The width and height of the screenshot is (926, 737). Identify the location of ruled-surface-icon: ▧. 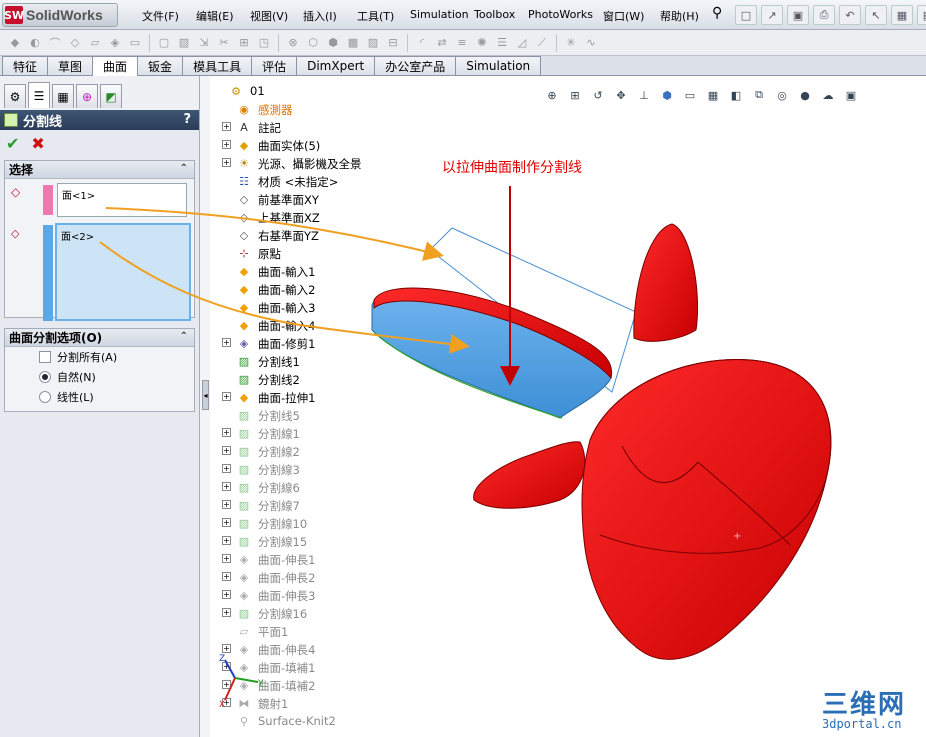
(184, 43).